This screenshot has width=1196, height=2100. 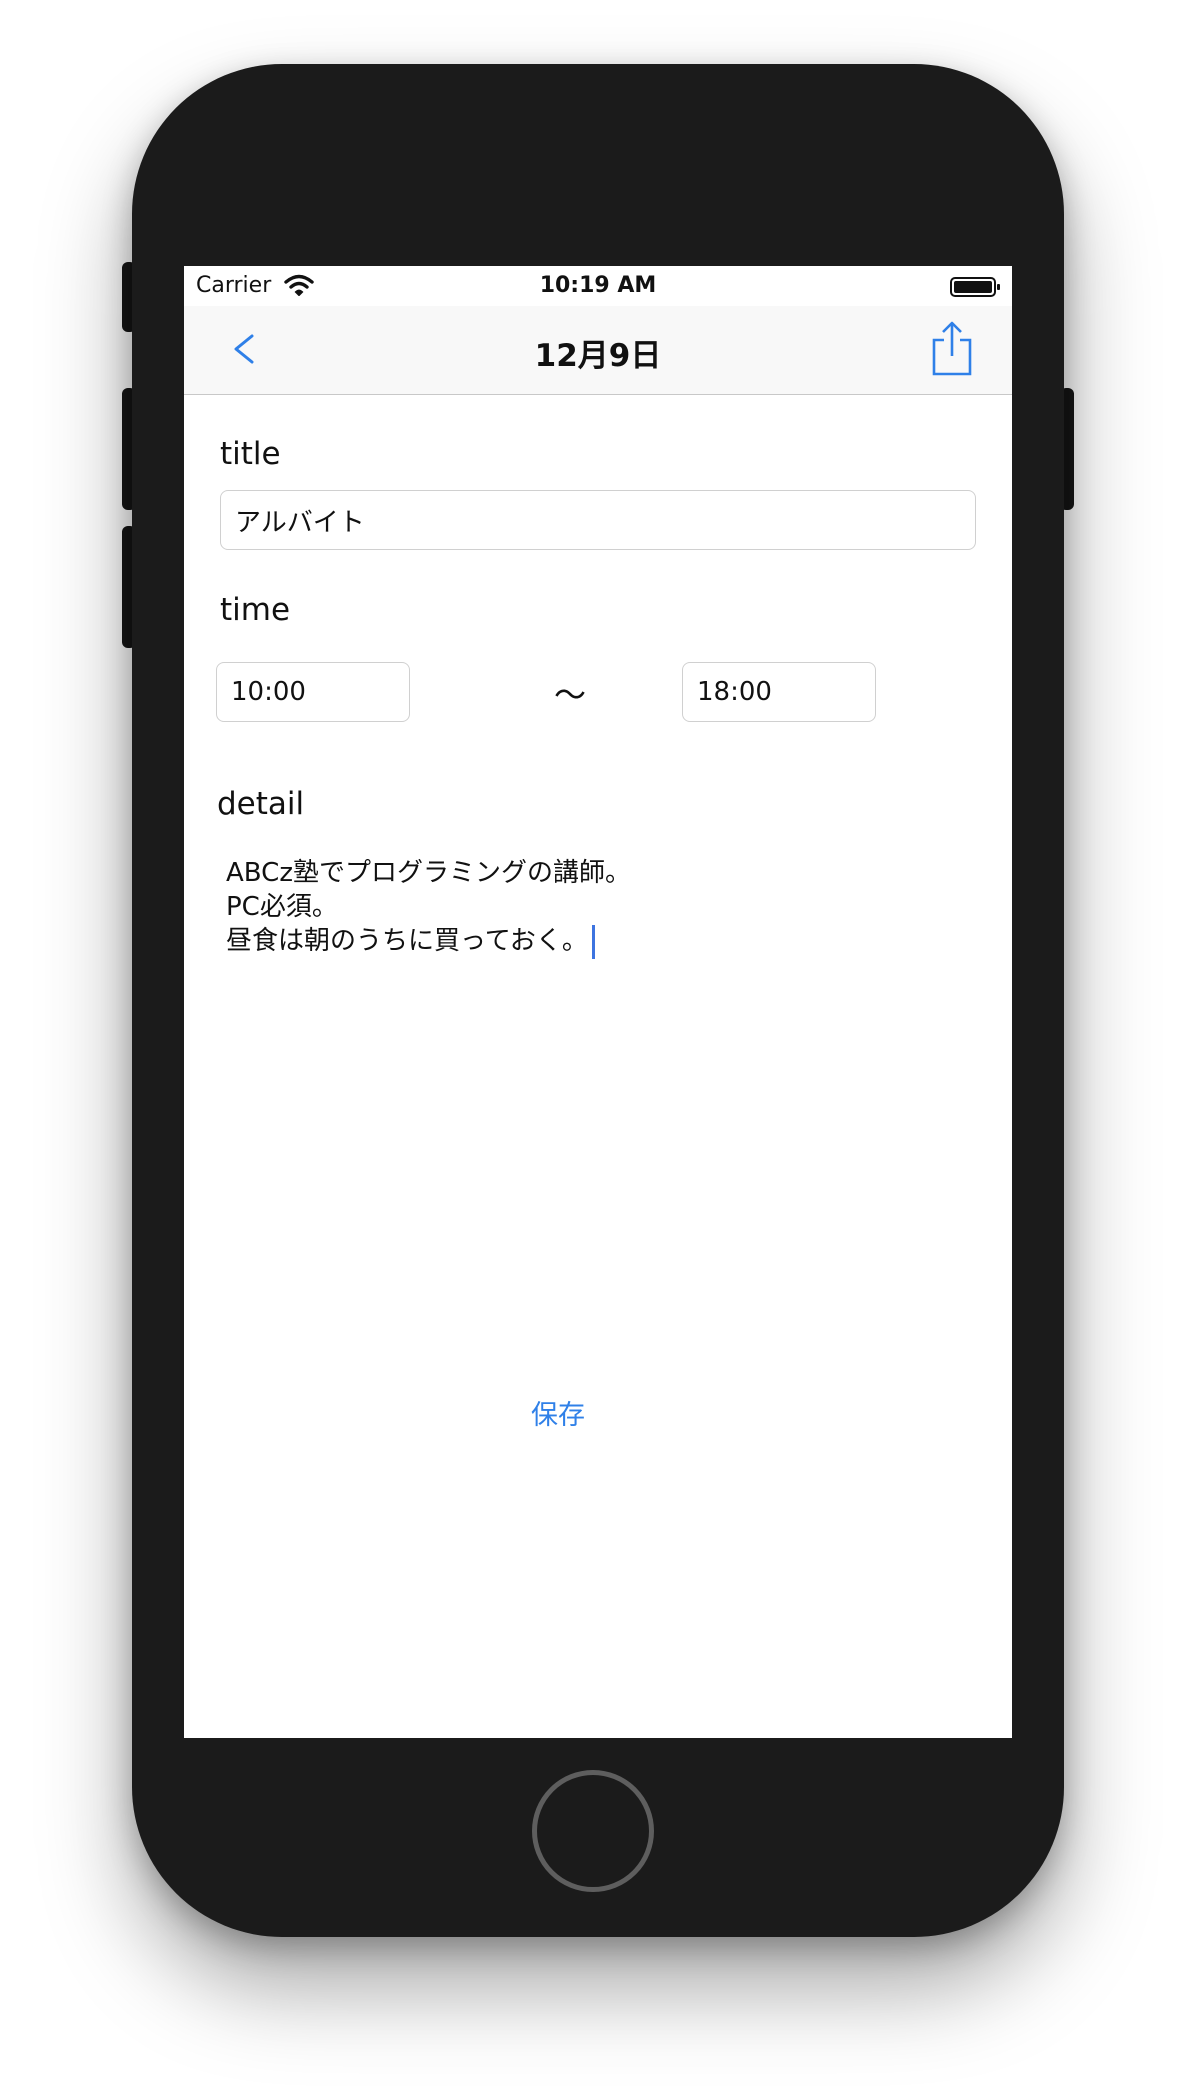 I want to click on status-bar: Carrier 10:19 AM, so click(x=598, y=286).